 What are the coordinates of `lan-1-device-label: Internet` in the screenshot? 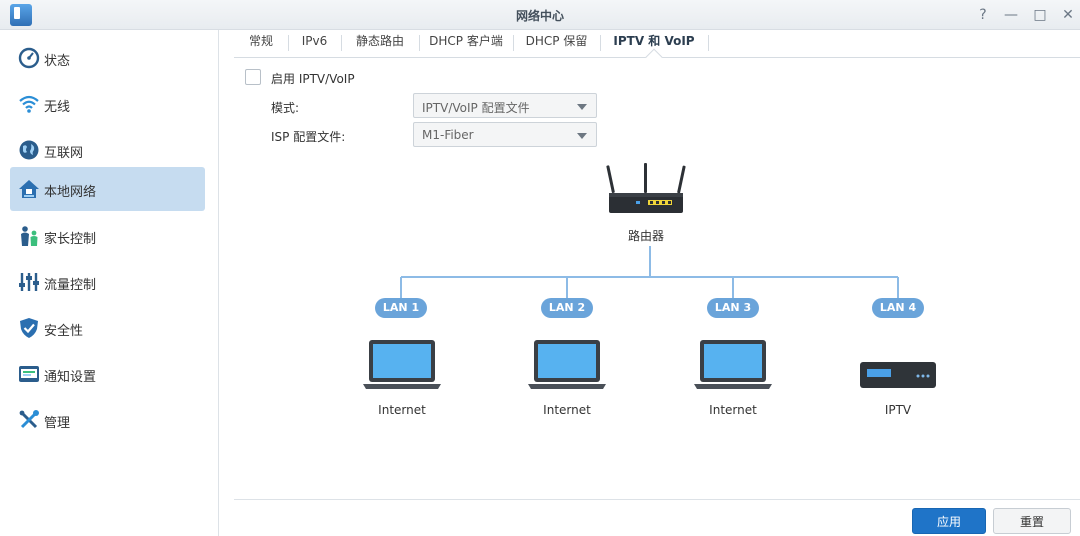 It's located at (402, 410).